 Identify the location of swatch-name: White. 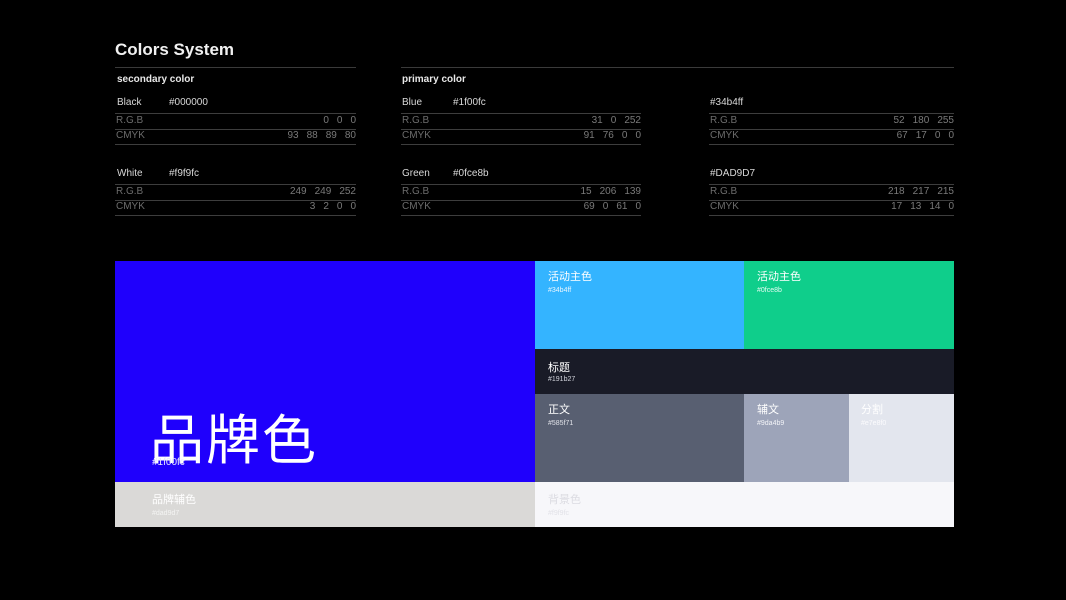
(130, 173).